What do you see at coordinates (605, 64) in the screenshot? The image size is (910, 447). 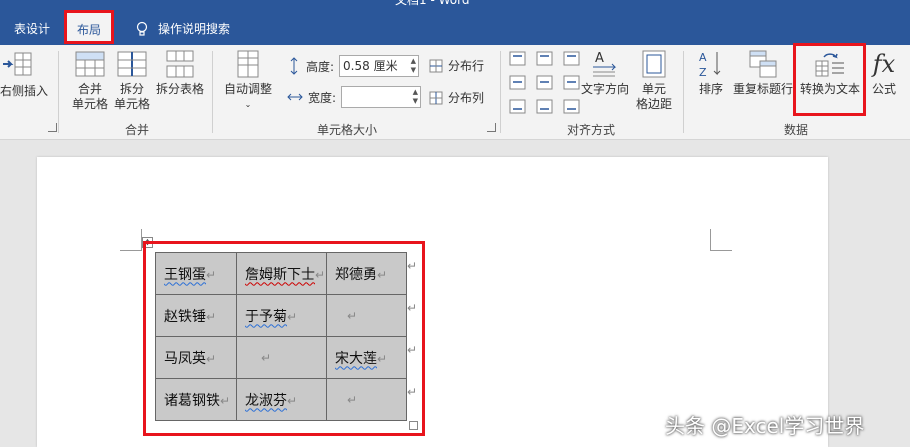 I see `text-direction-icon: A` at bounding box center [605, 64].